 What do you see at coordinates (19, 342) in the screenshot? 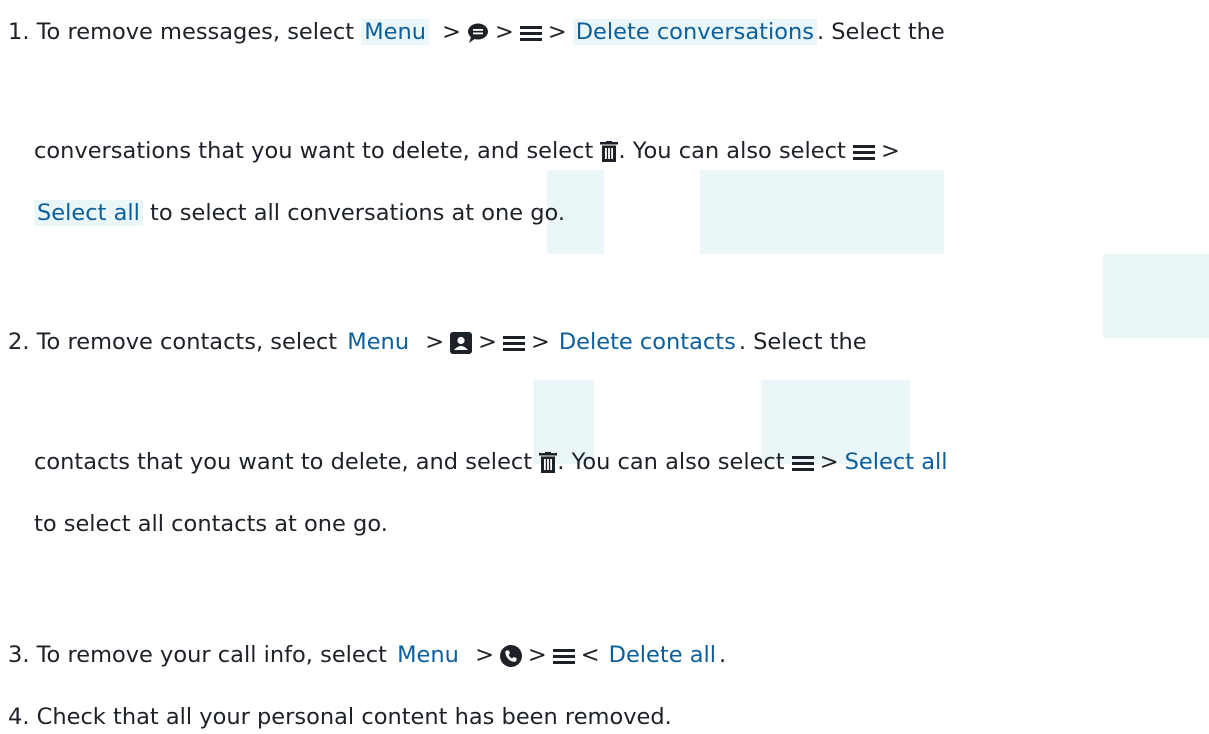
I see `step-number: 2.` at bounding box center [19, 342].